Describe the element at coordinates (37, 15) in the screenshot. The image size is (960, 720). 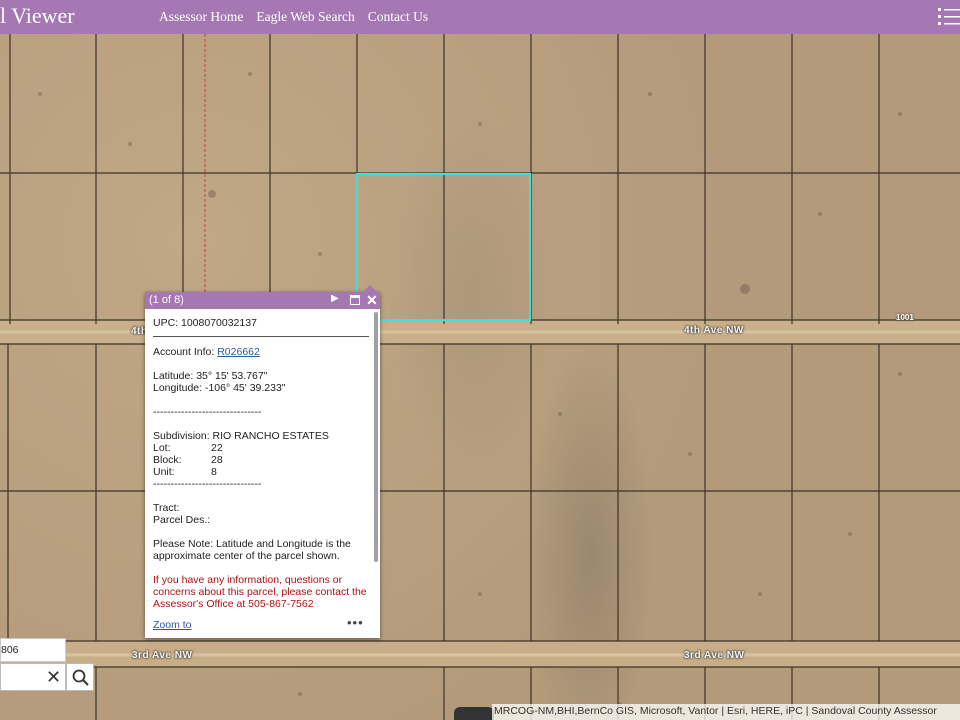
I see `app-title: l Viewer` at that location.